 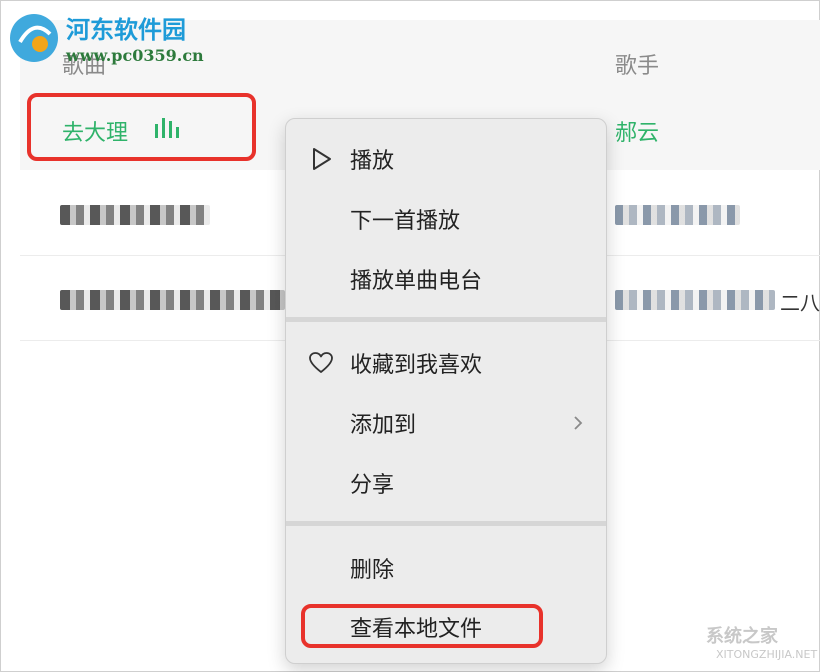 What do you see at coordinates (446, 483) in the screenshot?
I see `menu-item-share: 分享` at bounding box center [446, 483].